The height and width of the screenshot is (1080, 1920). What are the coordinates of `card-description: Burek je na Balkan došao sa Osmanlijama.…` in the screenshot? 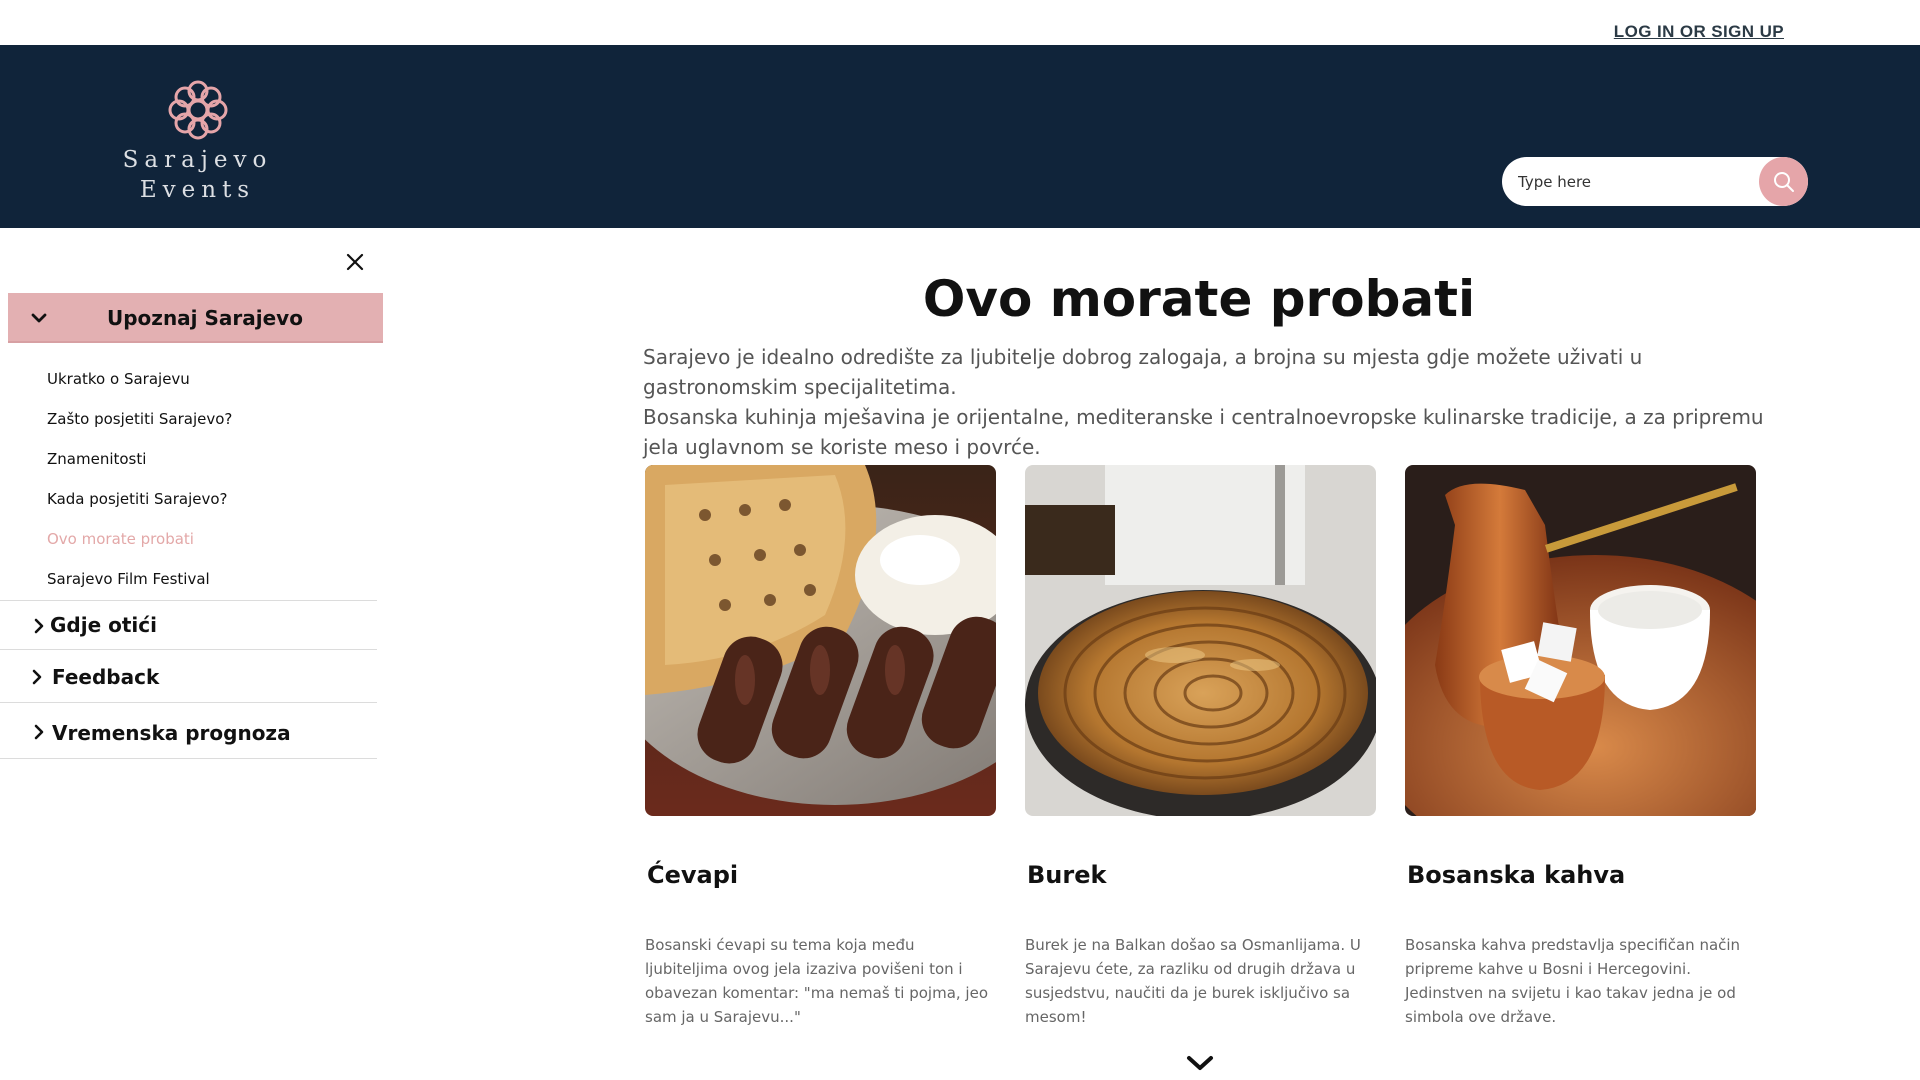 It's located at (1193, 981).